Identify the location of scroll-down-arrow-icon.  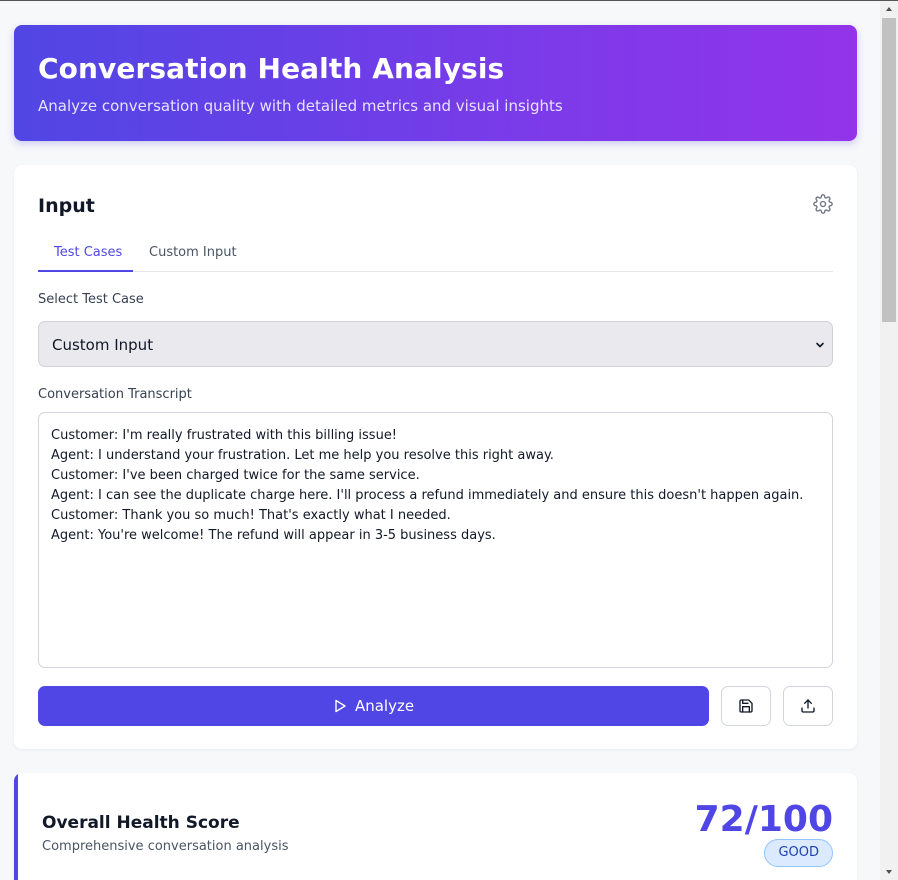
(889, 872).